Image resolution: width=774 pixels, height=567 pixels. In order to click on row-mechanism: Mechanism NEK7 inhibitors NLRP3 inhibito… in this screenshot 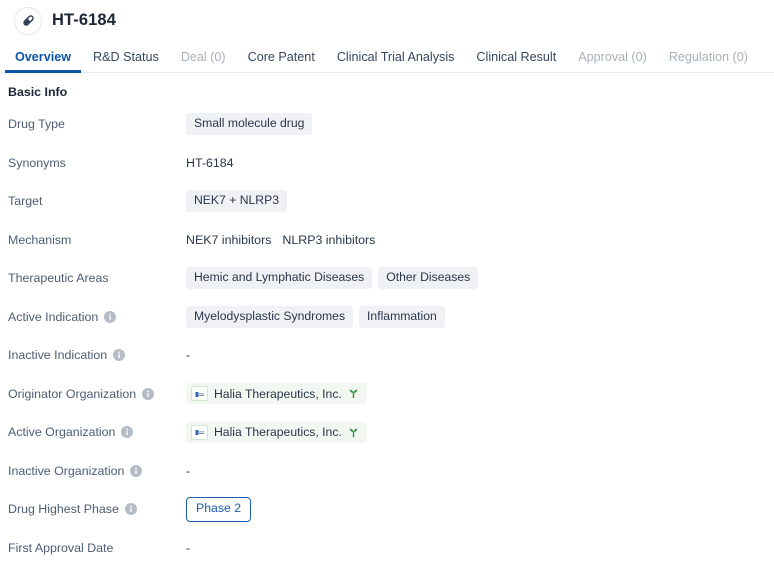, I will do `click(387, 240)`.